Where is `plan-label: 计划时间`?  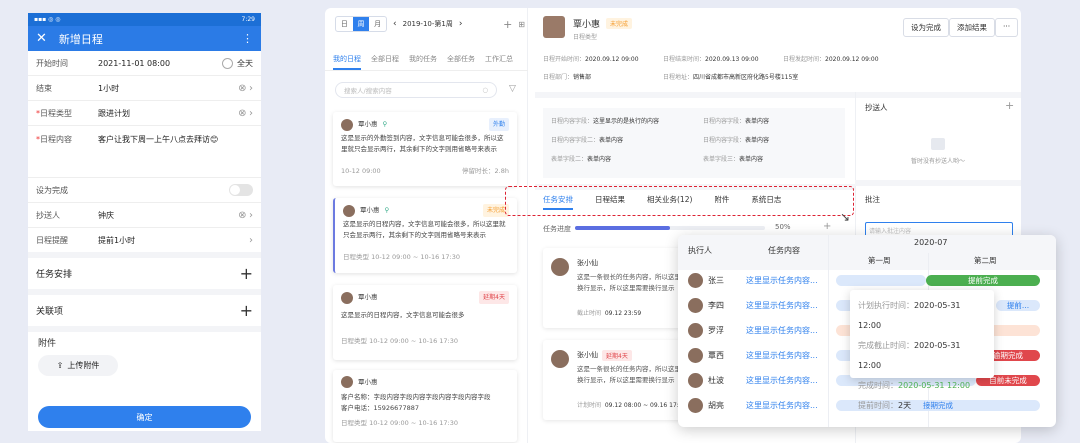
plan-label: 计划时间 is located at coordinates (589, 405).